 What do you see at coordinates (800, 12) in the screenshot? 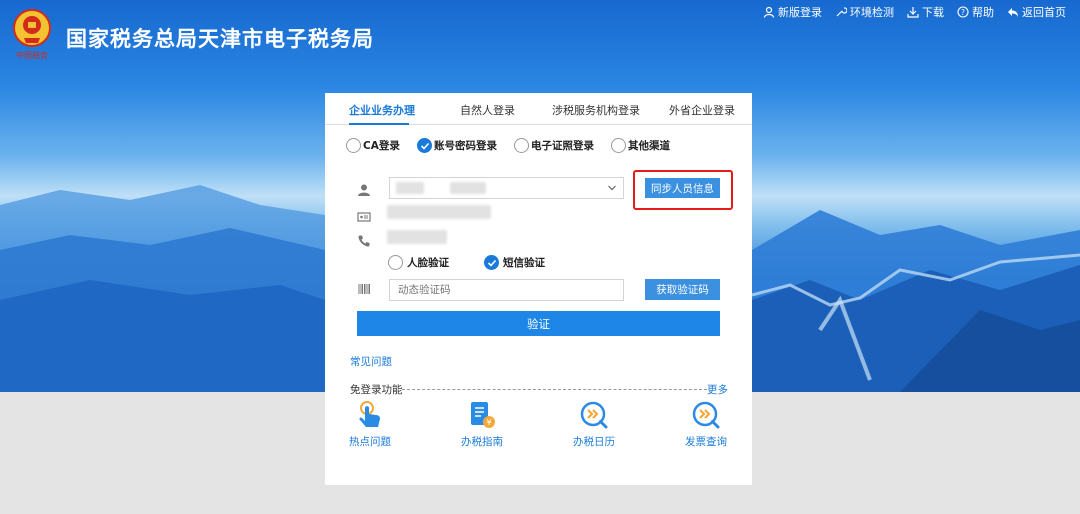
I see `nav-label: 新版登录` at bounding box center [800, 12].